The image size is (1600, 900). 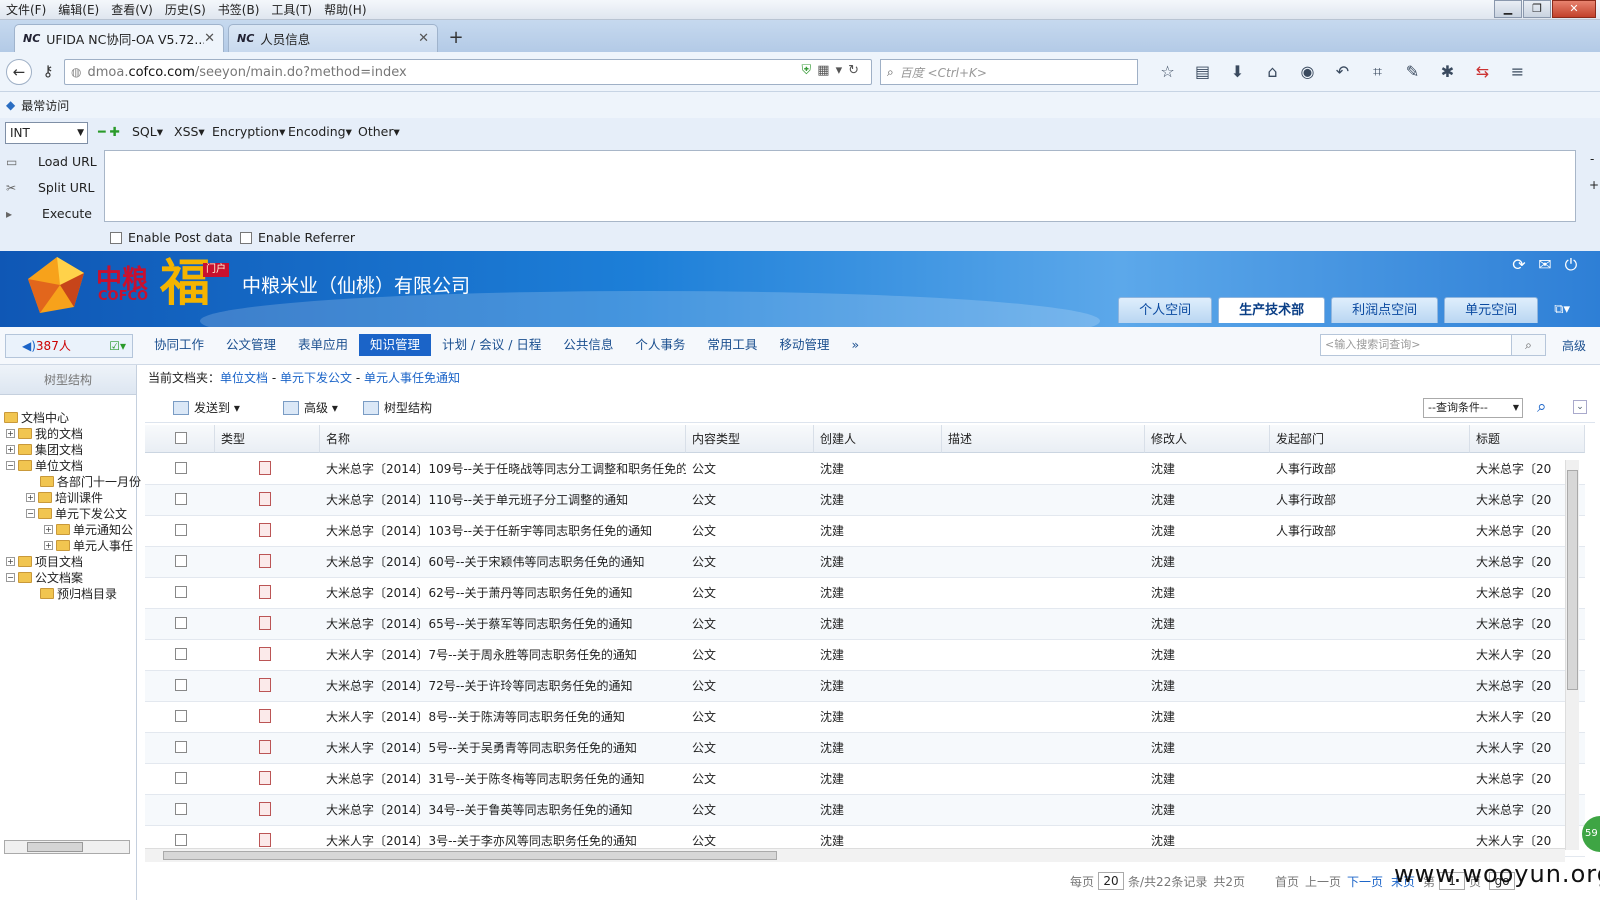 I want to click on row-name: 大米总字〔2014〕109号--关于任晓战等同志分工调整和职务任免的通, so click(x=503, y=469).